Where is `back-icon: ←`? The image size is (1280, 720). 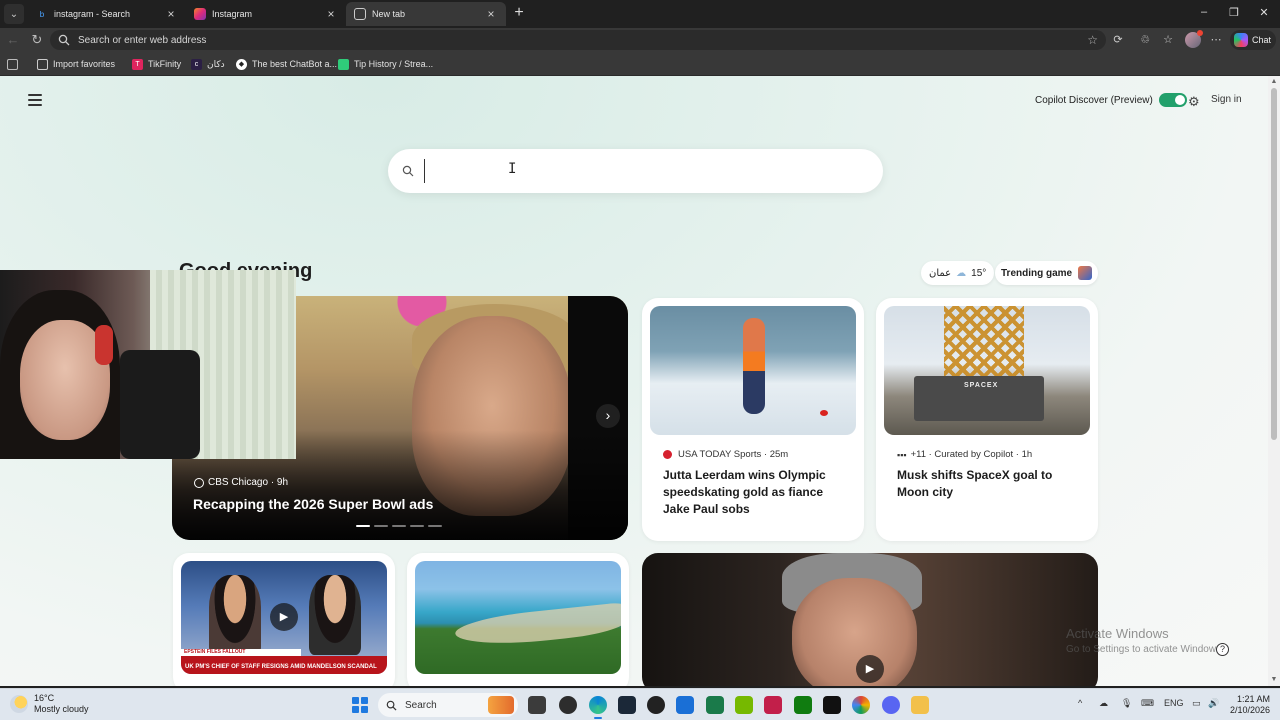
back-icon: ← is located at coordinates (13, 40).